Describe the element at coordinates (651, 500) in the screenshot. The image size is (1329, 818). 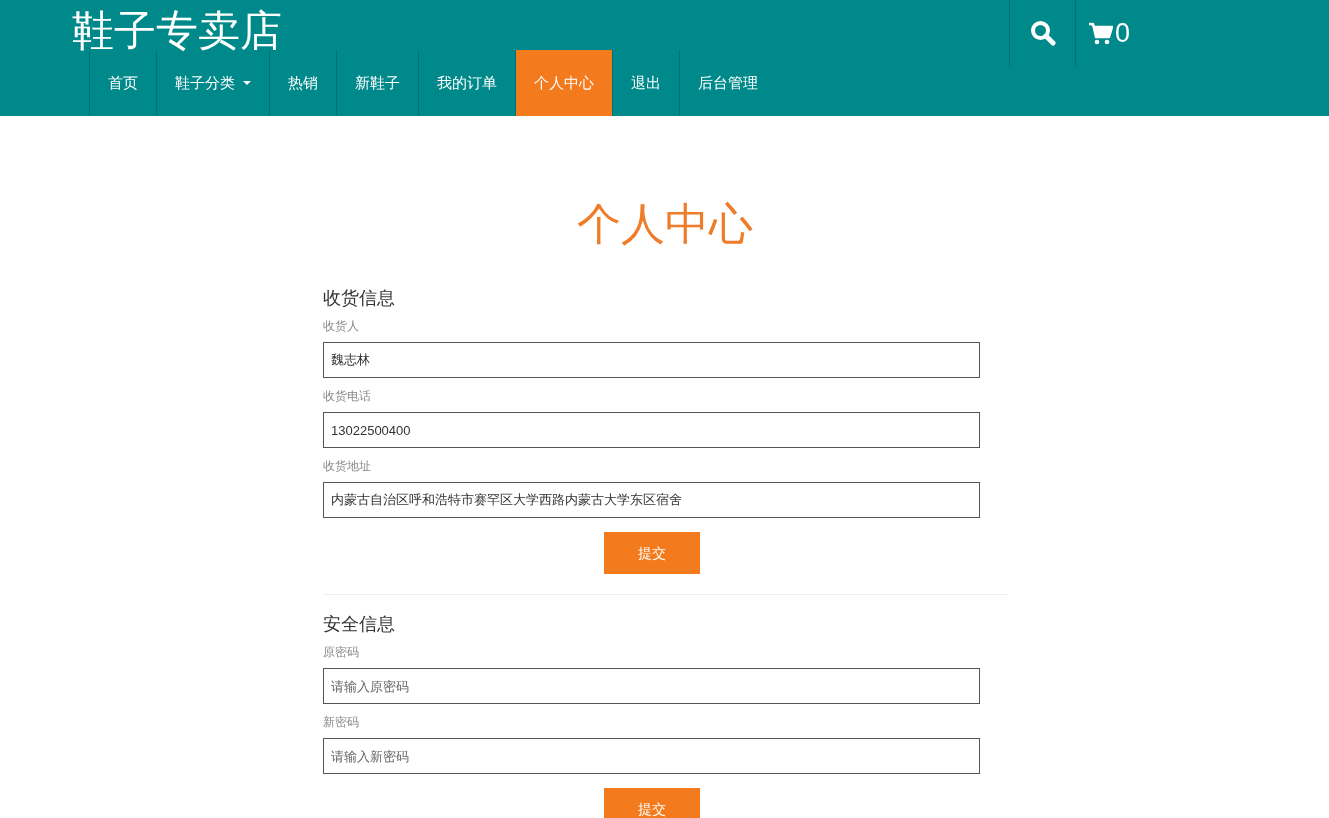
I see `input-field: 内蒙古自治区呼和浩特市赛罕区大学西路内蒙古大学东区宿舍` at that location.